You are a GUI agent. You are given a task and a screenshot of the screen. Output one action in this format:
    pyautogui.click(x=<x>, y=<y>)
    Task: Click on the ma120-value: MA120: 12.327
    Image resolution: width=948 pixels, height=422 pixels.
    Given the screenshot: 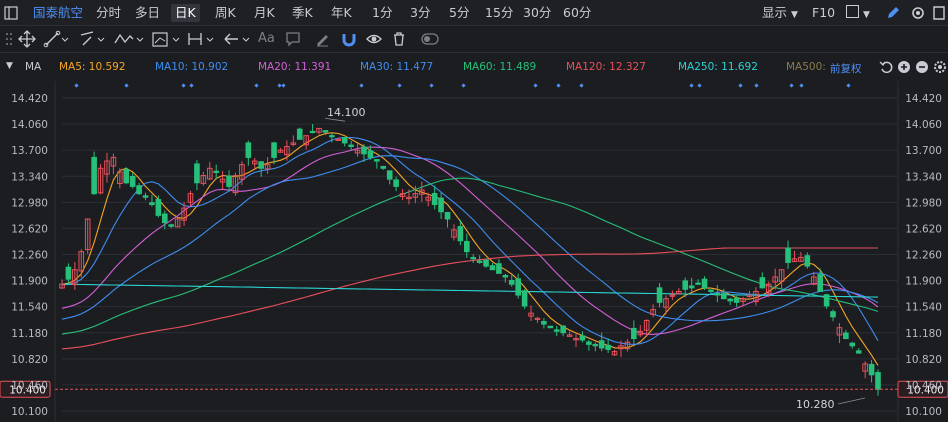 What is the action you would take?
    pyautogui.click(x=606, y=67)
    